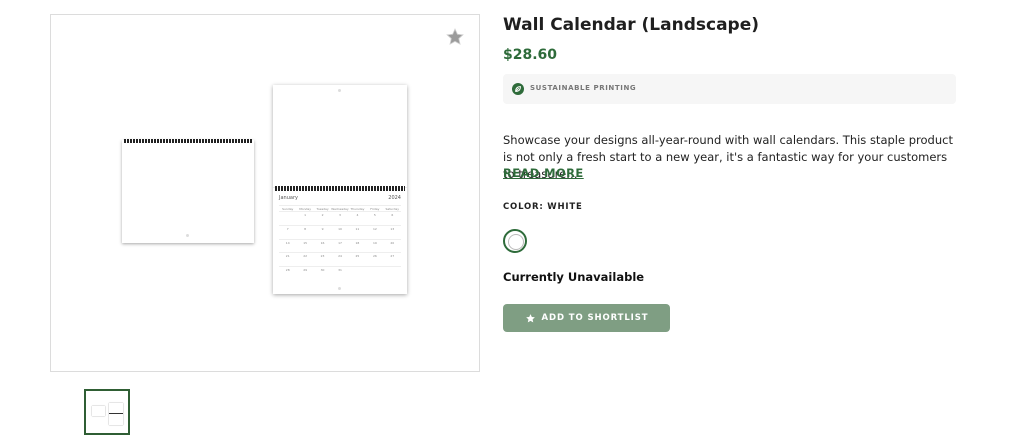 This screenshot has height=443, width=1024. What do you see at coordinates (98, 411) in the screenshot?
I see `thumbnail-calendar-closed` at bounding box center [98, 411].